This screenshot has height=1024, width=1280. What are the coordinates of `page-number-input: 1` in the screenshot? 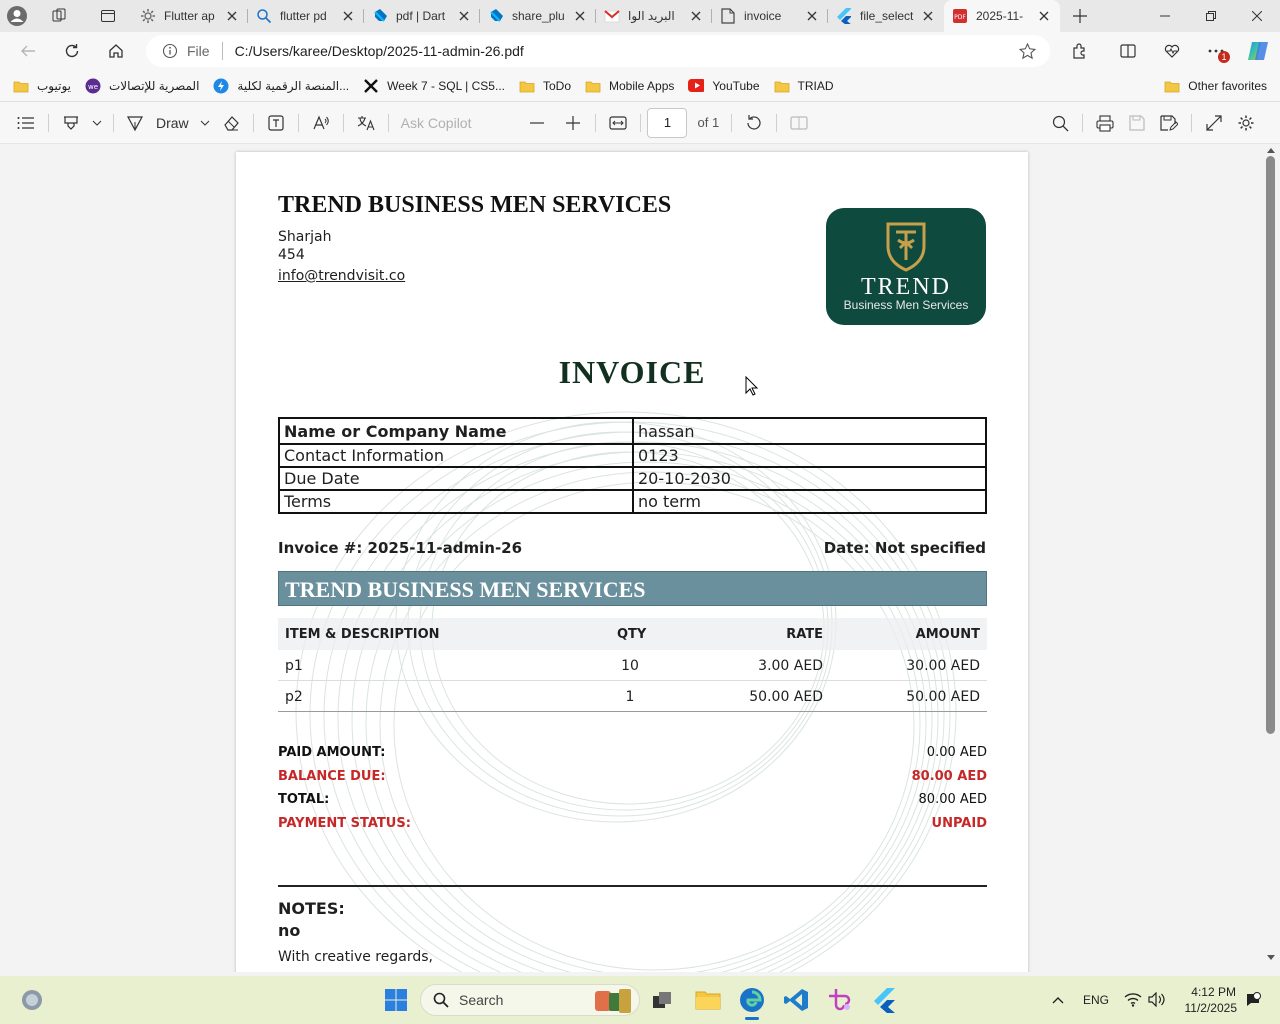 It's located at (667, 122).